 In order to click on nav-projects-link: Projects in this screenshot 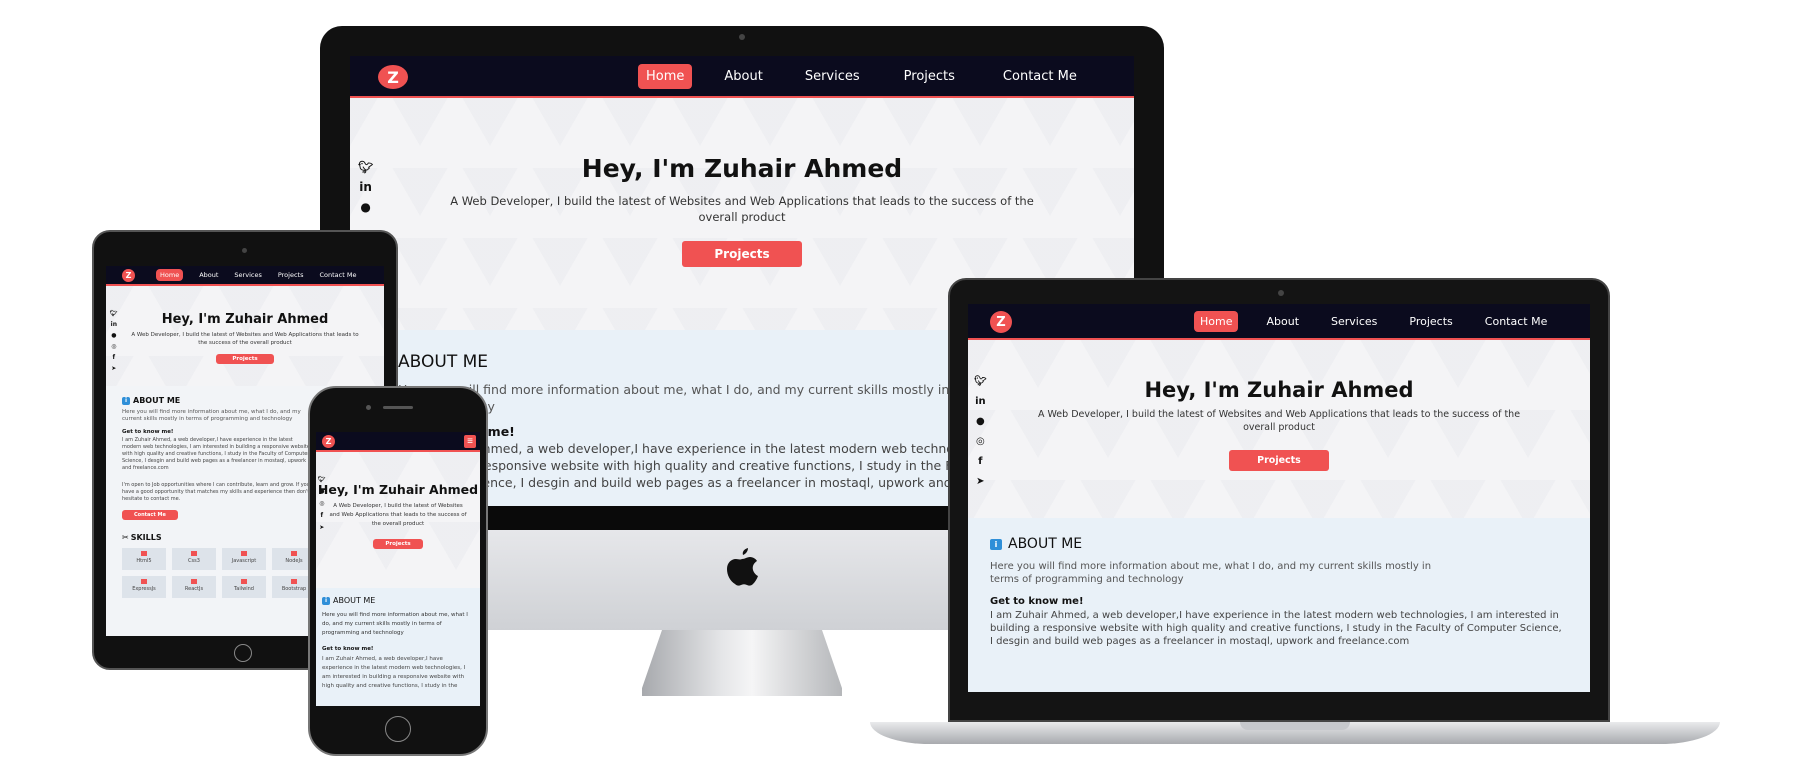, I will do `click(929, 76)`.